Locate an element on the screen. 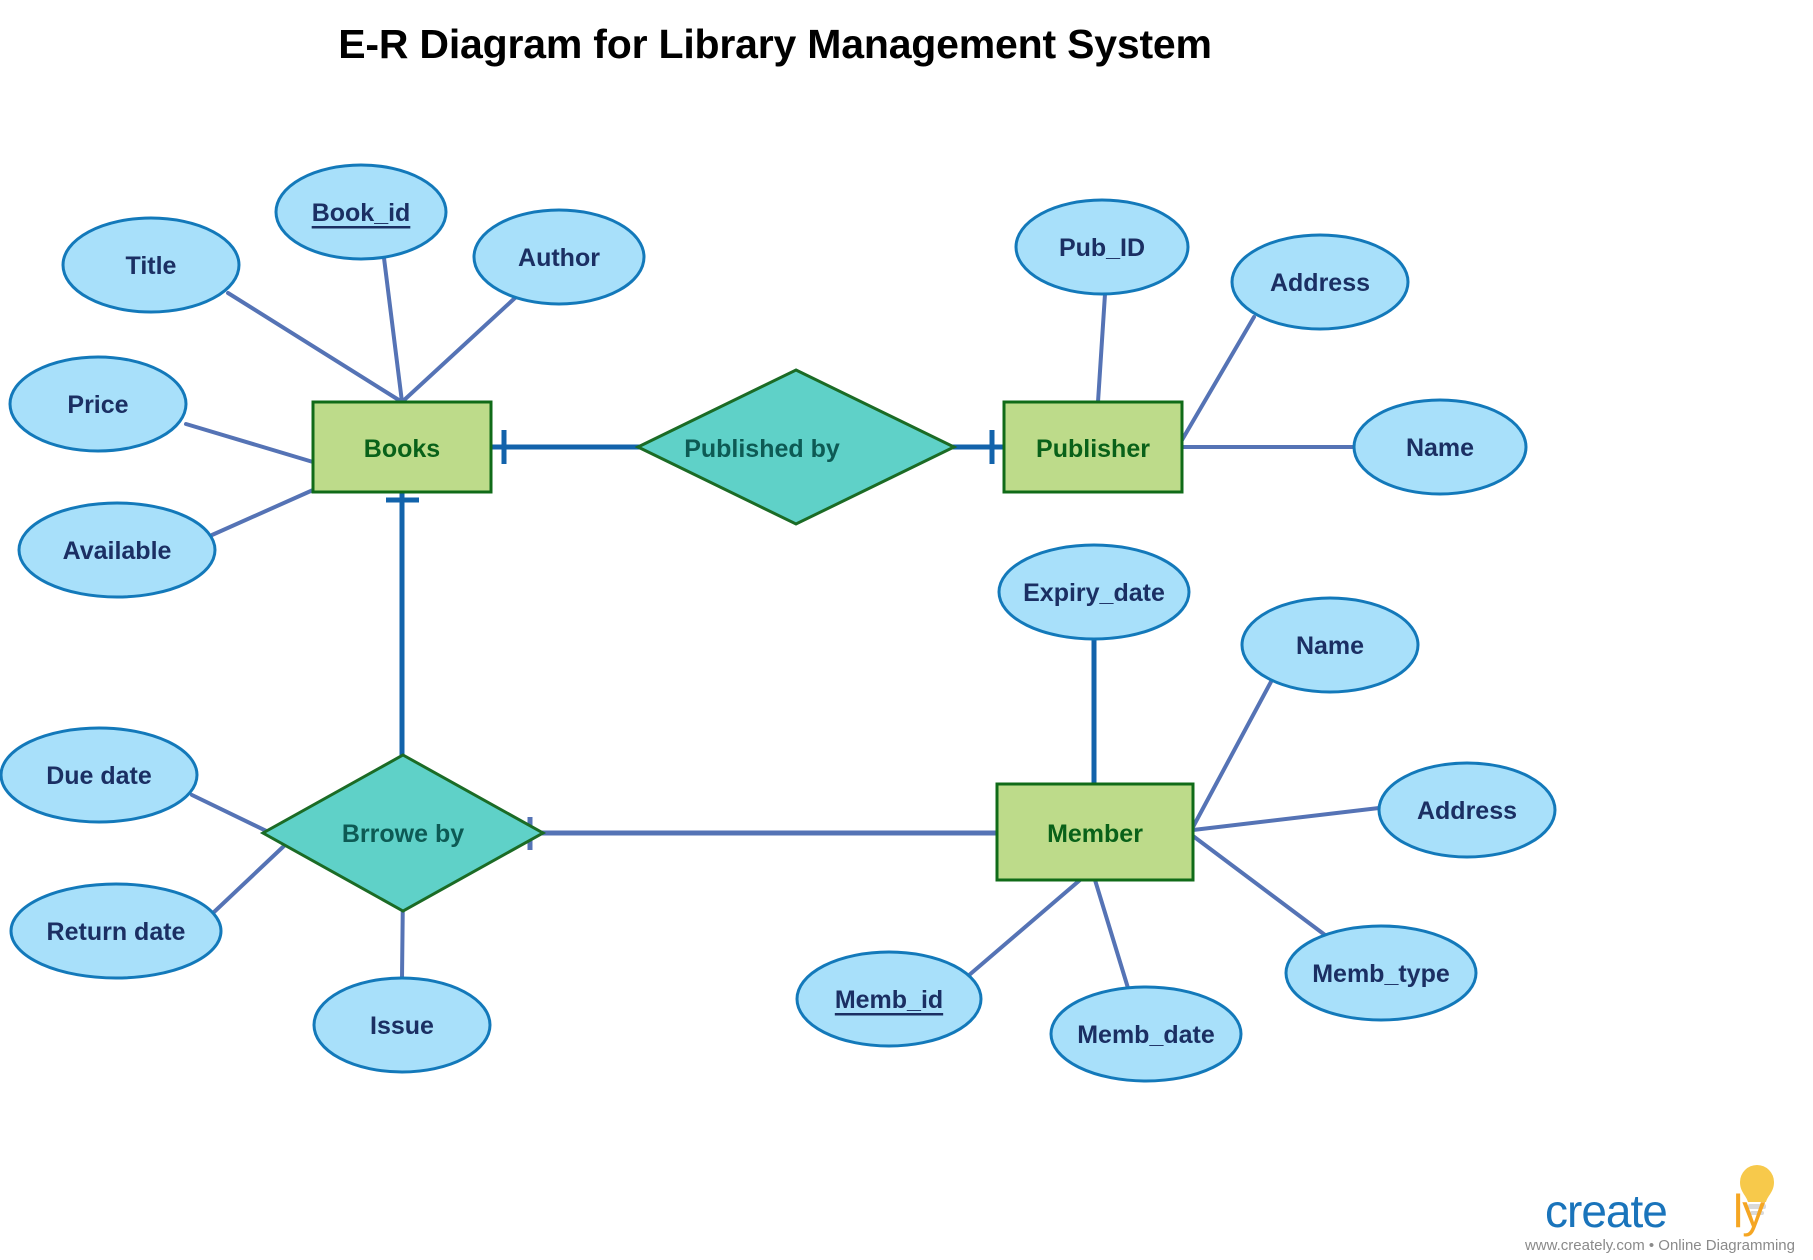  connector-mem_address-member is located at coordinates (1286, 819).